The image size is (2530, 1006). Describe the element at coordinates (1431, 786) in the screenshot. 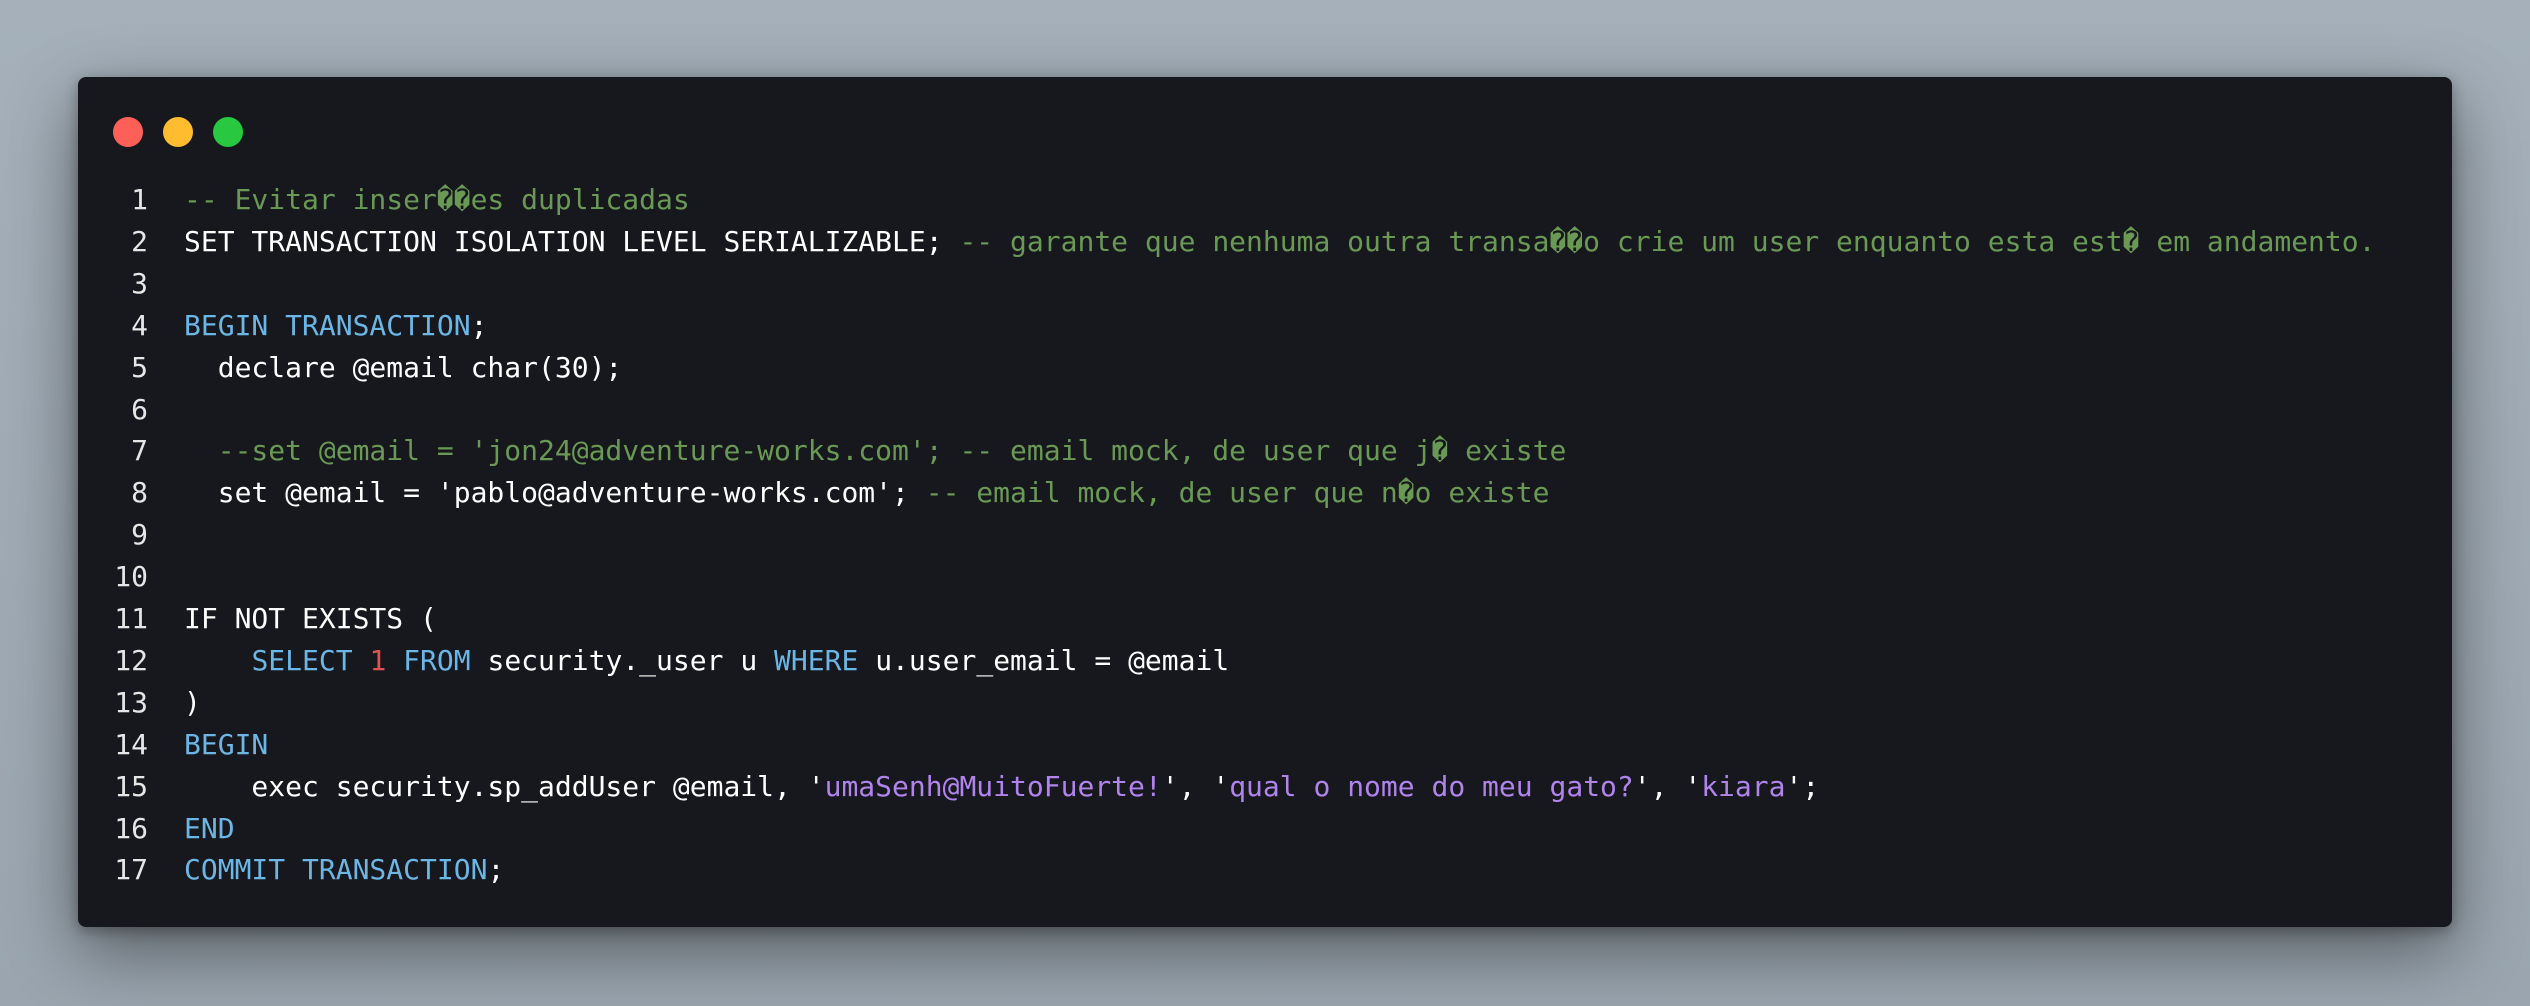

I see `code-token: qual o nome do meu gato?` at that location.